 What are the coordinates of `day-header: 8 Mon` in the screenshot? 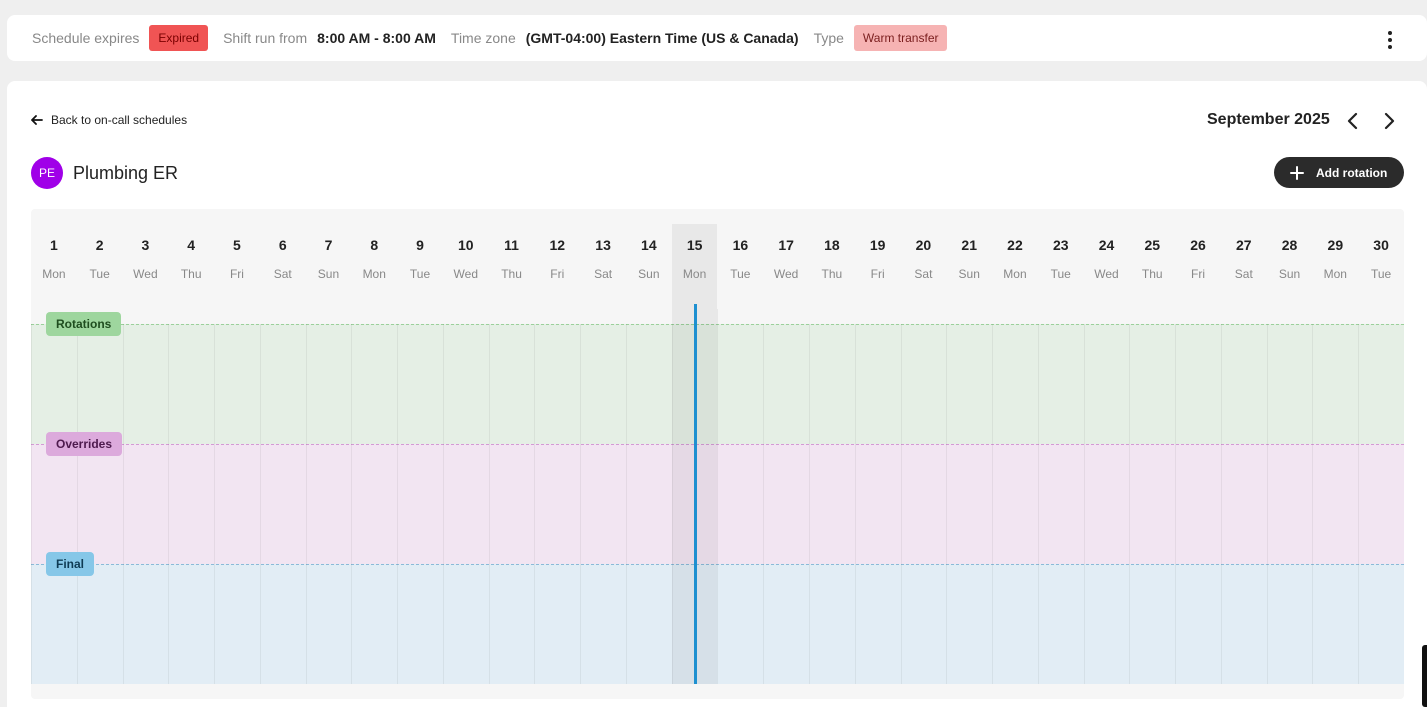 It's located at (374, 266).